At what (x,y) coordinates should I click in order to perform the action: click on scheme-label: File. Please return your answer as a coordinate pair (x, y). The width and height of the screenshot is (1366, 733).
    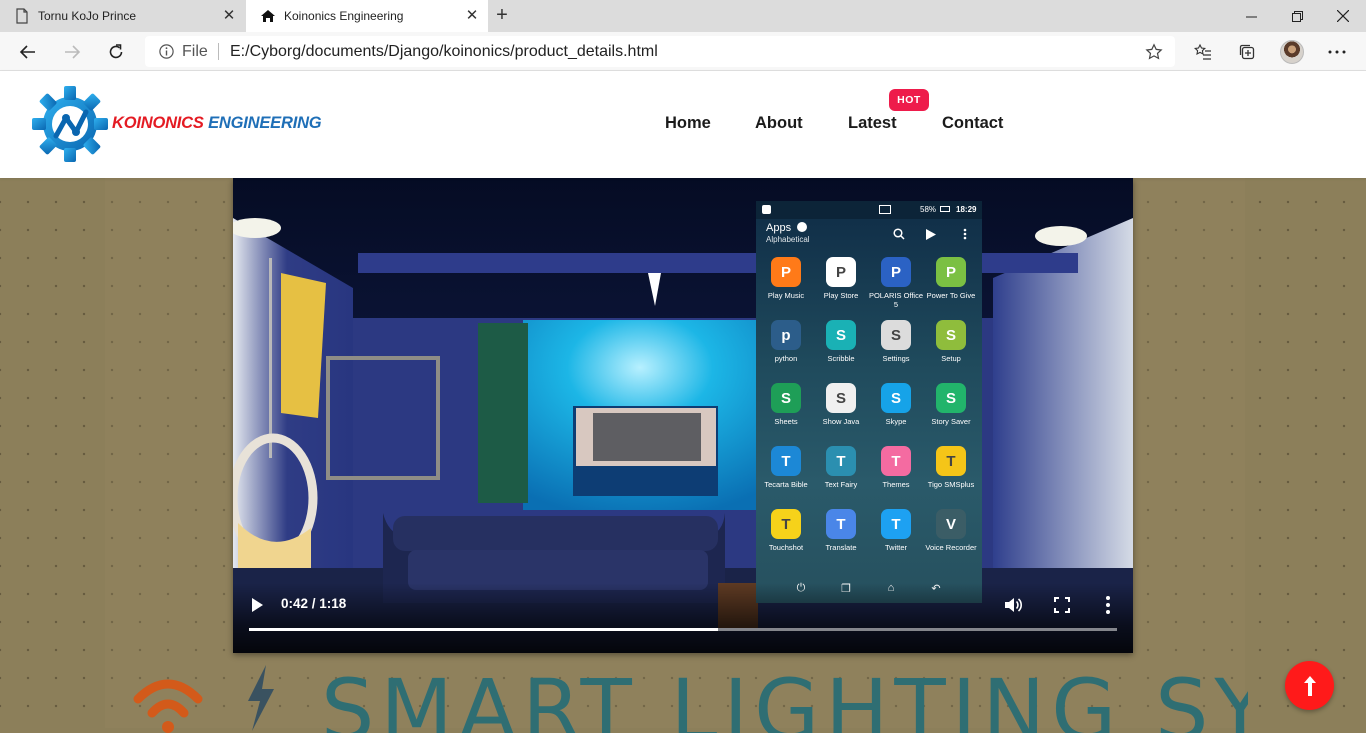
    Looking at the image, I should click on (195, 51).